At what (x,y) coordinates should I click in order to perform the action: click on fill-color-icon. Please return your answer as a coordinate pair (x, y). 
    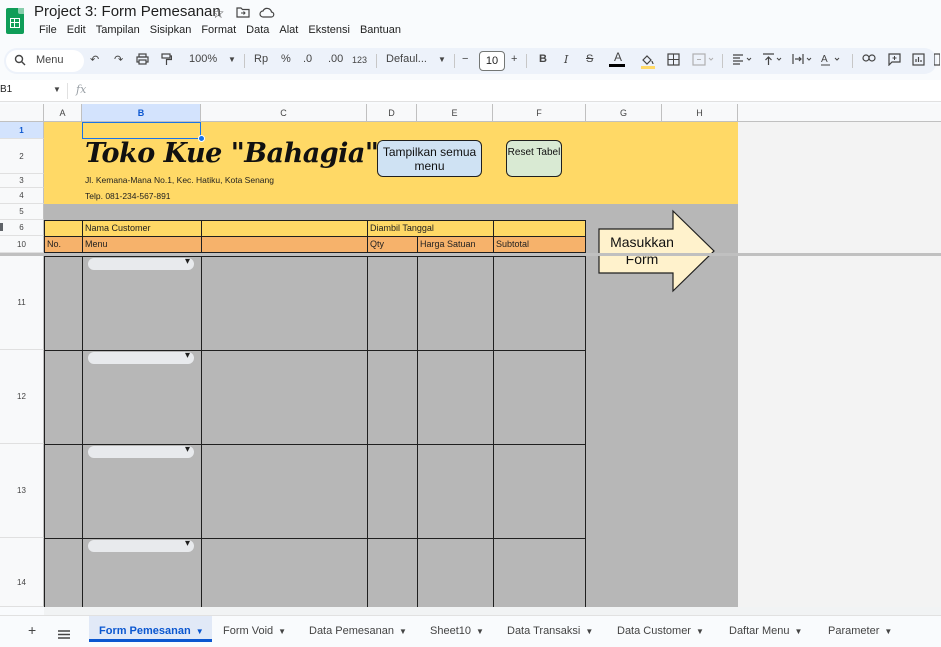
    Looking at the image, I should click on (648, 62).